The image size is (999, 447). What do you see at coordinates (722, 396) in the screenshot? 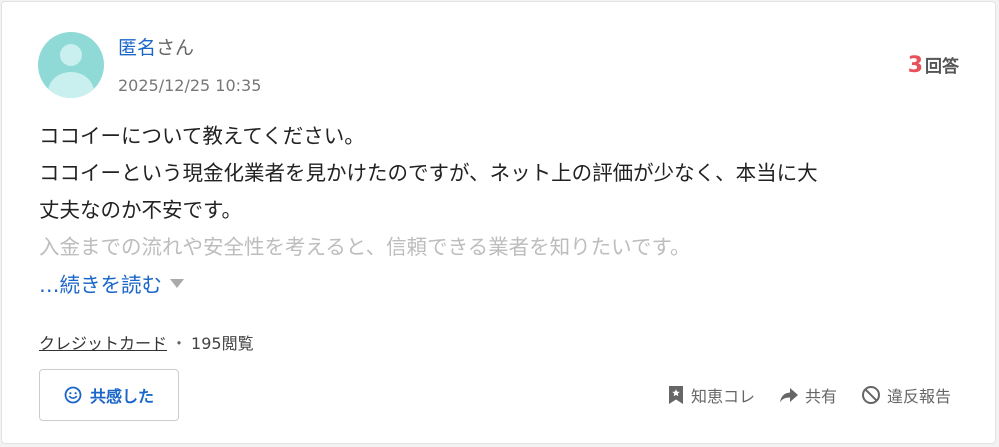
I see `chiebukuro-kore-label: 知恵コレ` at bounding box center [722, 396].